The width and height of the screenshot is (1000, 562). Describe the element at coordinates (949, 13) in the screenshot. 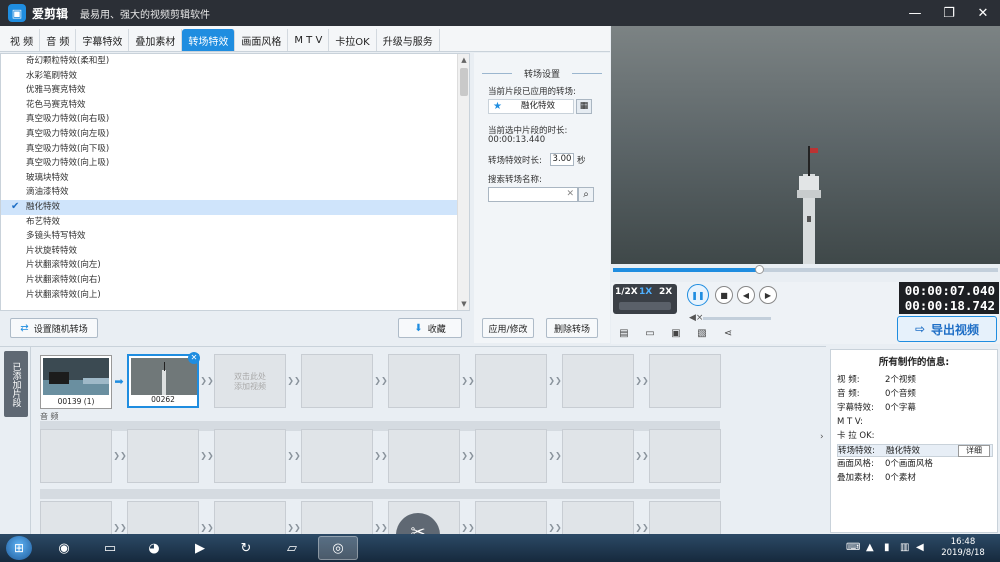

I see `maximize-button: ❐` at that location.